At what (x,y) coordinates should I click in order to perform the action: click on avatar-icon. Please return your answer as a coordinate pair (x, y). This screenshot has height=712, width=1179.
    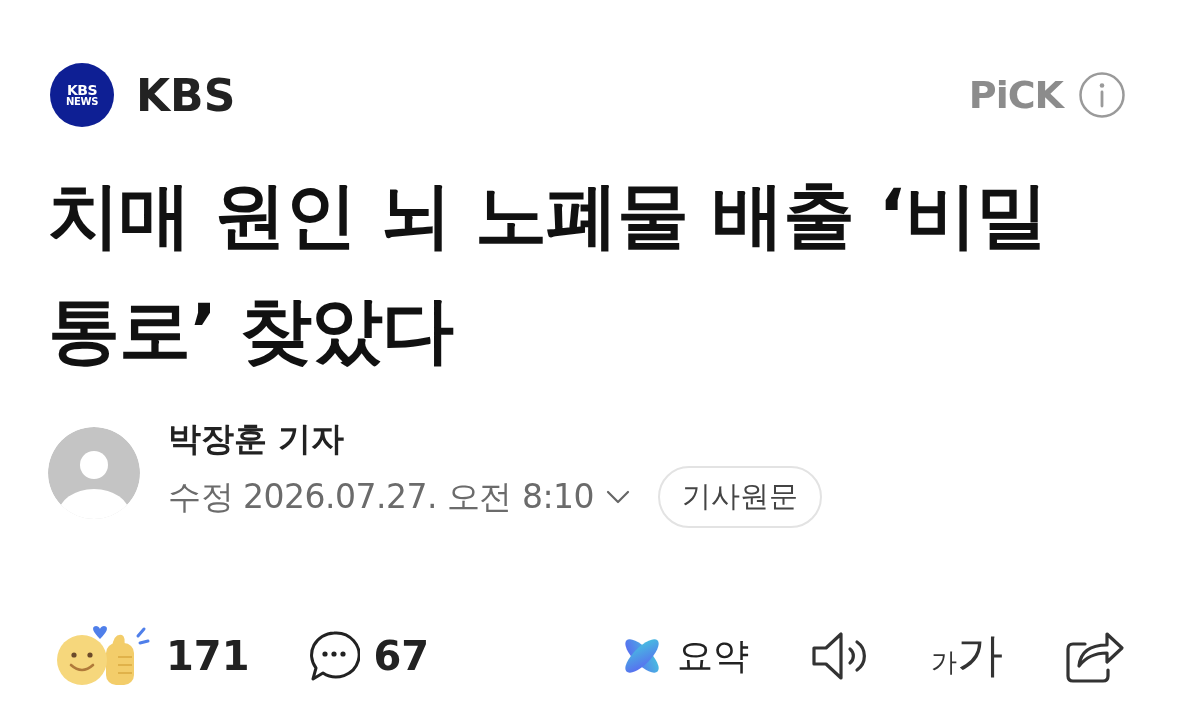
    Looking at the image, I should click on (94, 473).